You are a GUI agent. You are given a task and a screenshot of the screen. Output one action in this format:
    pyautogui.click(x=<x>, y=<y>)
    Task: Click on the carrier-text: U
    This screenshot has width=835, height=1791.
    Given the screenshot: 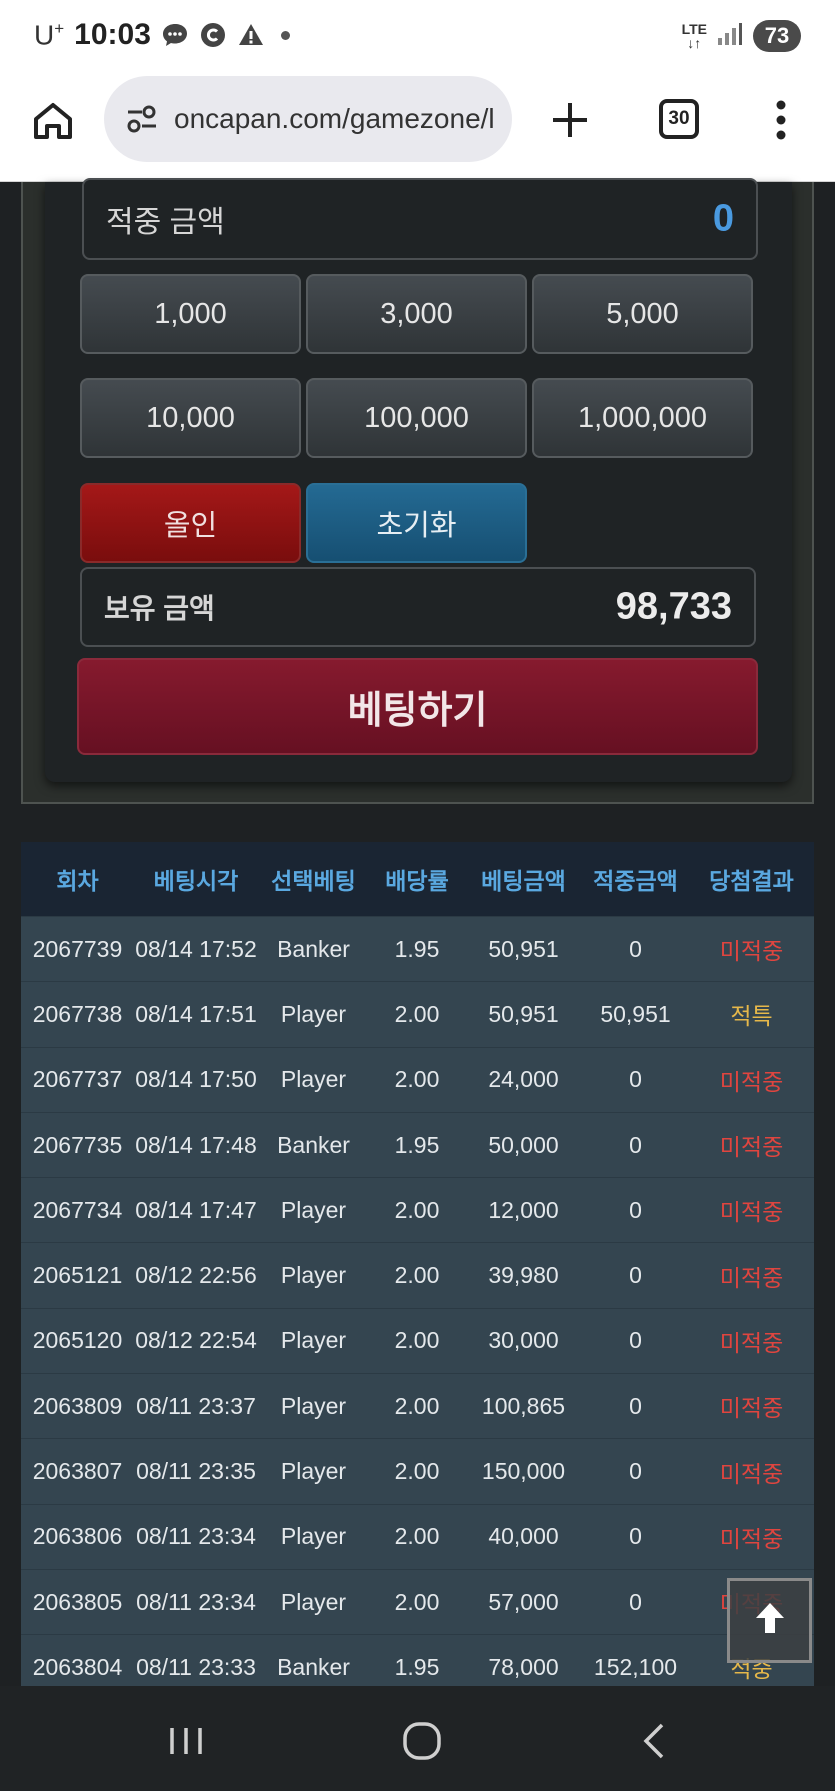 What is the action you would take?
    pyautogui.click(x=44, y=35)
    